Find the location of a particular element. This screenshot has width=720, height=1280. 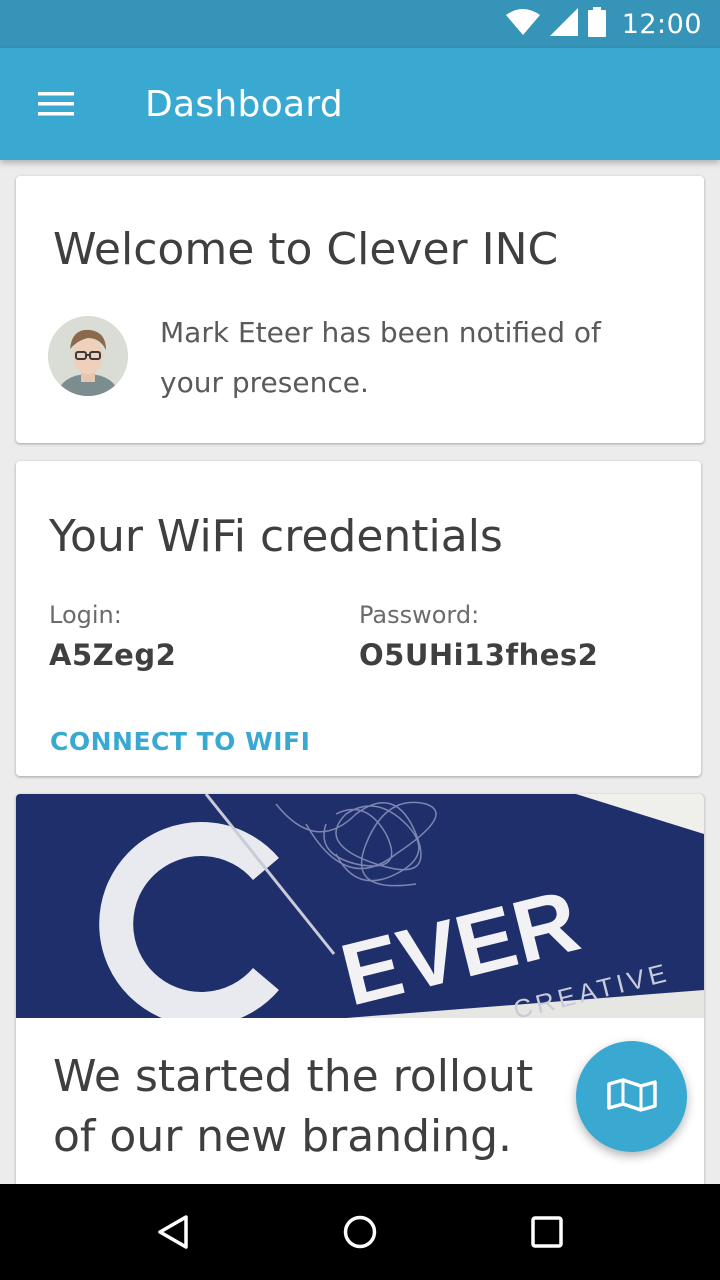

avatar is located at coordinates (88, 356).